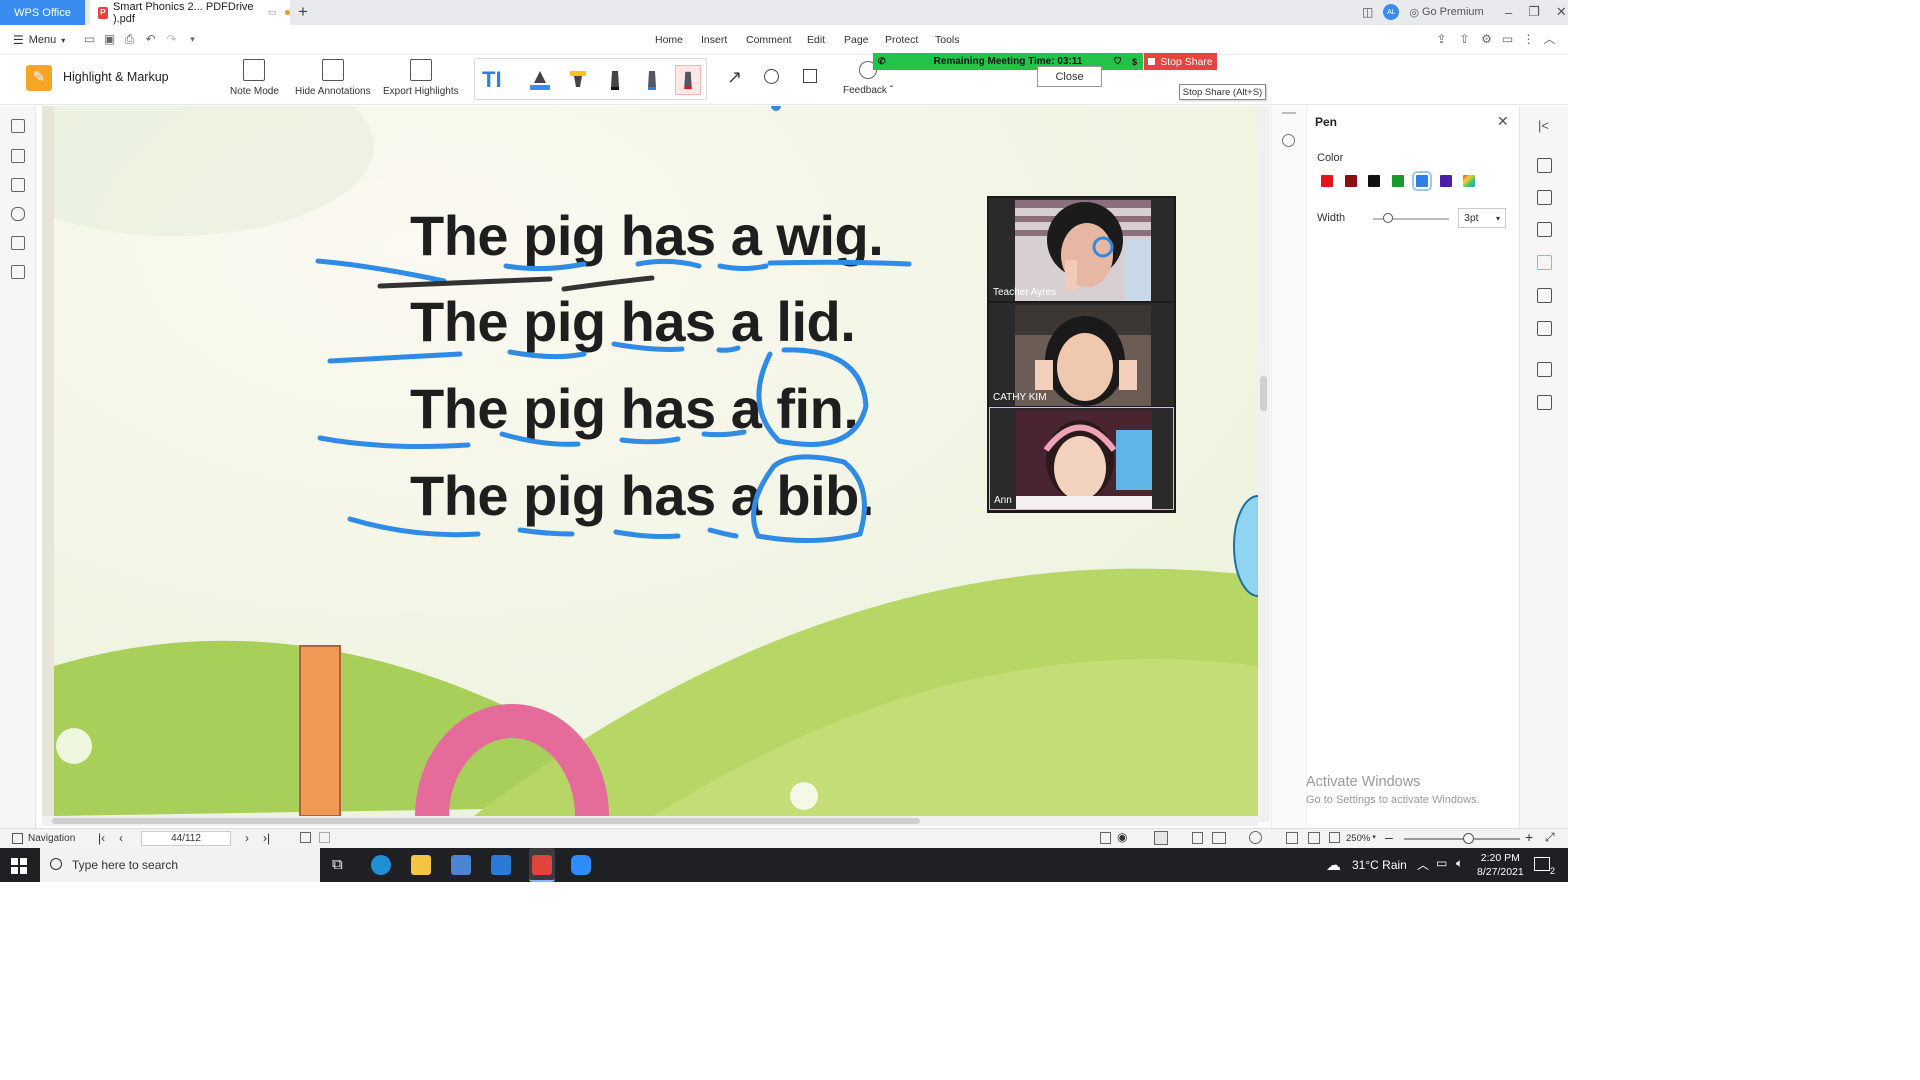 The width and height of the screenshot is (1920, 1080). Describe the element at coordinates (1264, 464) in the screenshot. I see `vertical-scrollbar` at that location.